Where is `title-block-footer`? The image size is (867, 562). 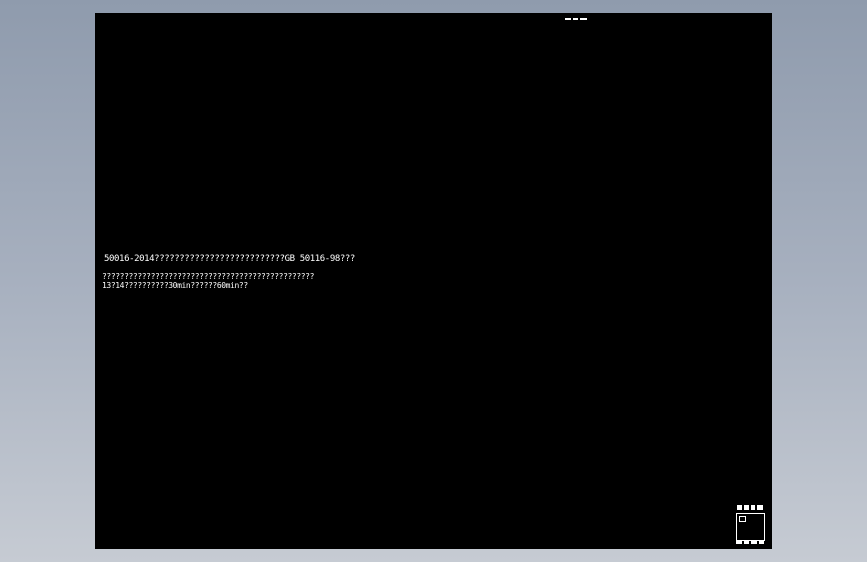
title-block-footer is located at coordinates (750, 542).